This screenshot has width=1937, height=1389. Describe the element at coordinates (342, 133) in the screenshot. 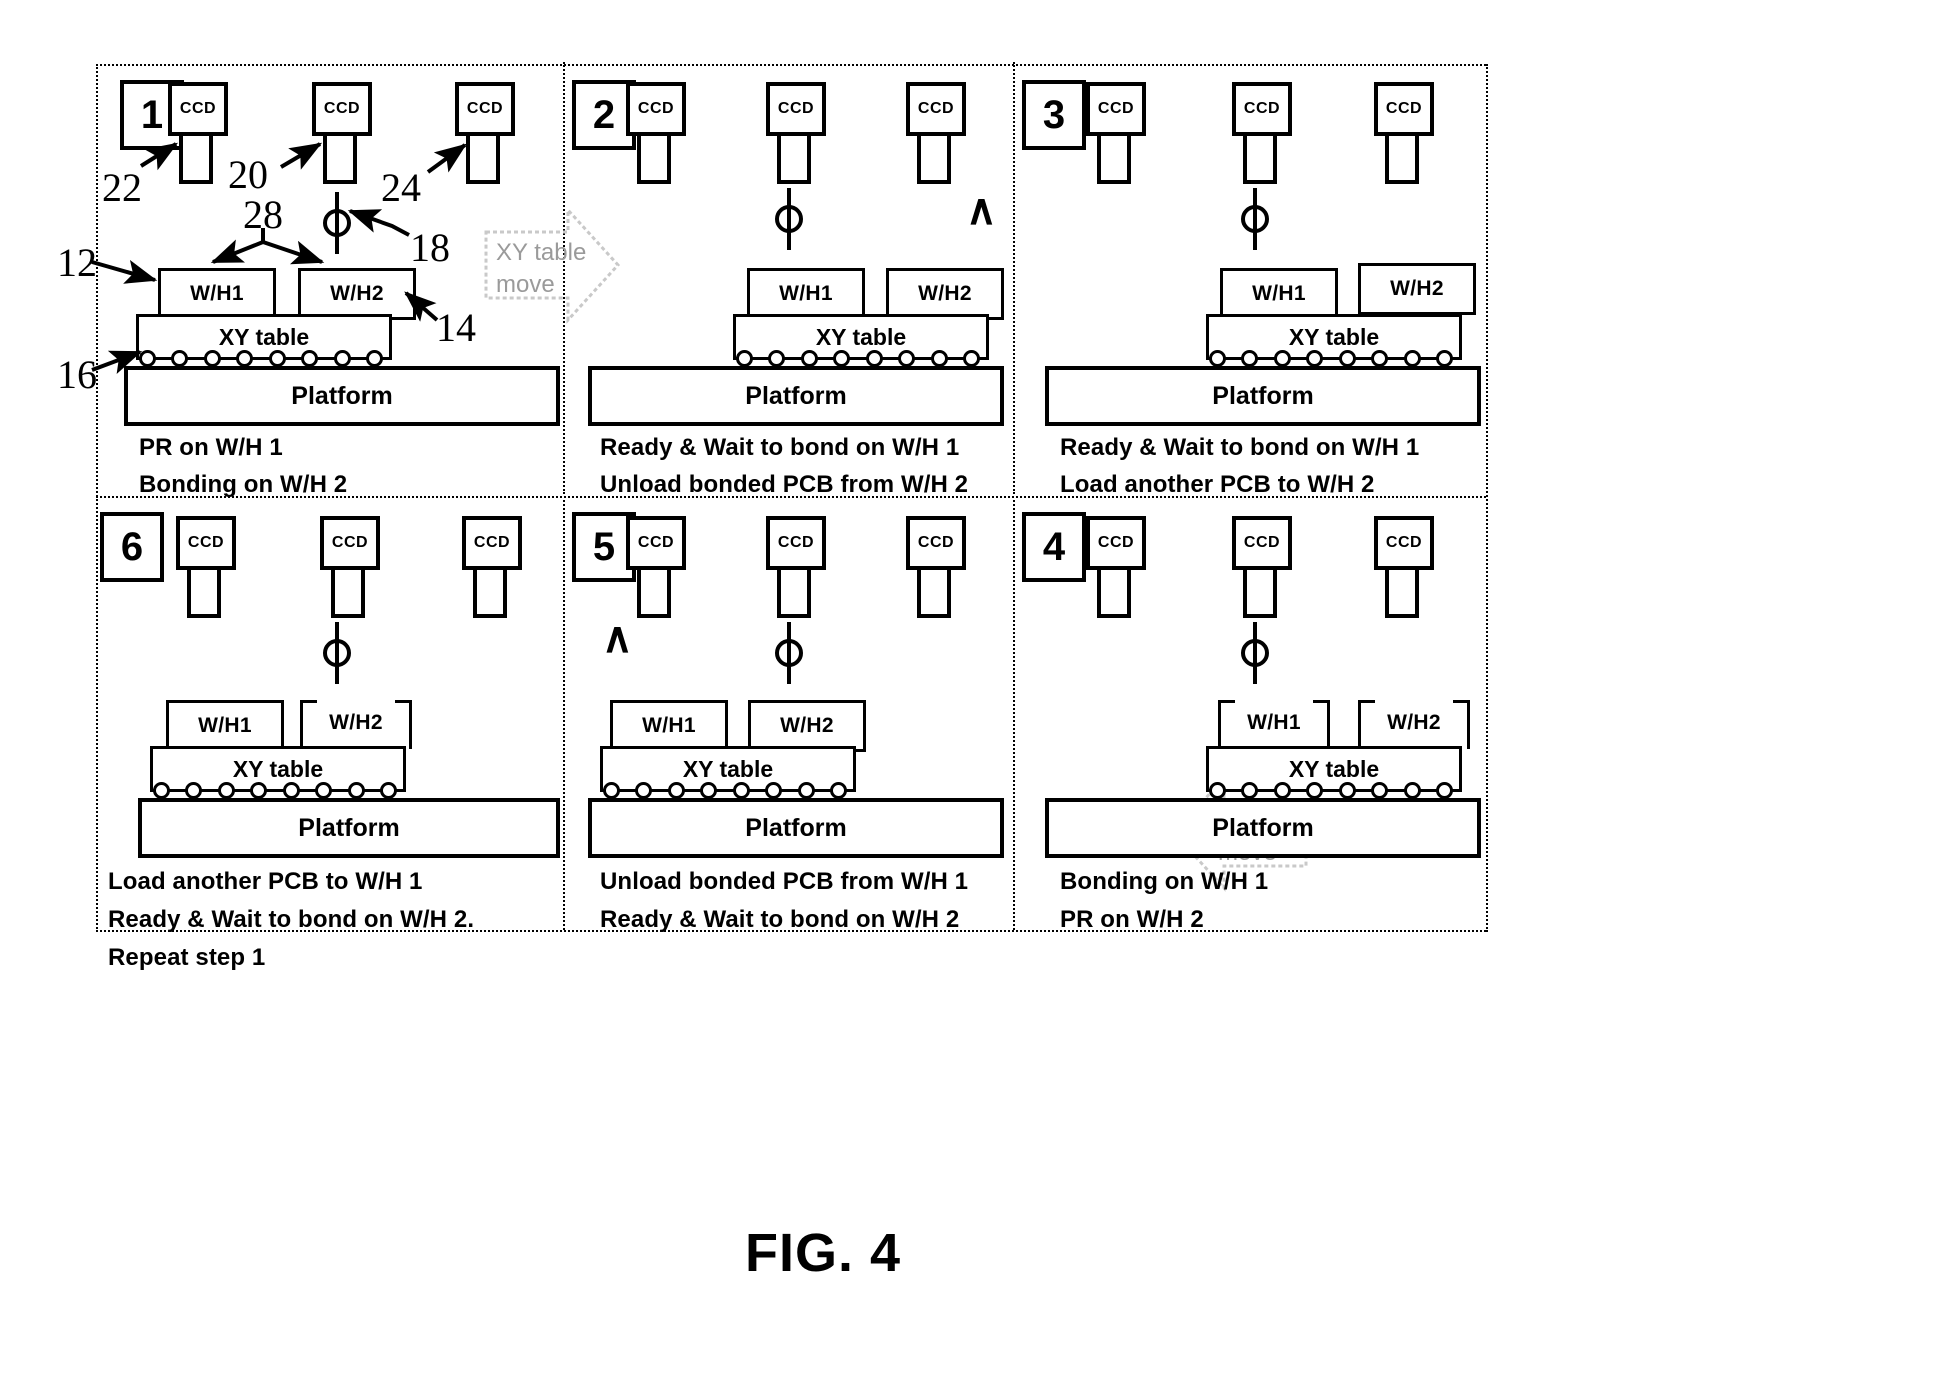

I see `ccd-camera-center-p1: CCD` at that location.